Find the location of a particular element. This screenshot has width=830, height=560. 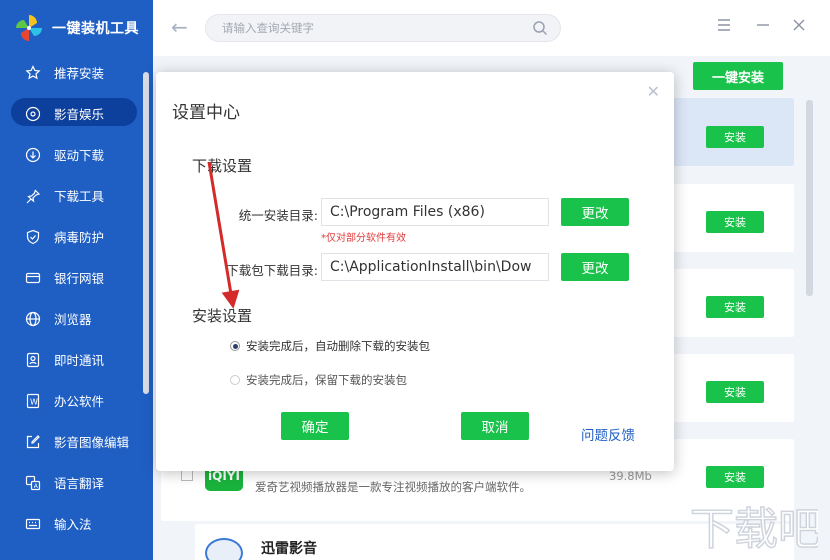

sidebar-item-label: 办公软件 is located at coordinates (79, 401).